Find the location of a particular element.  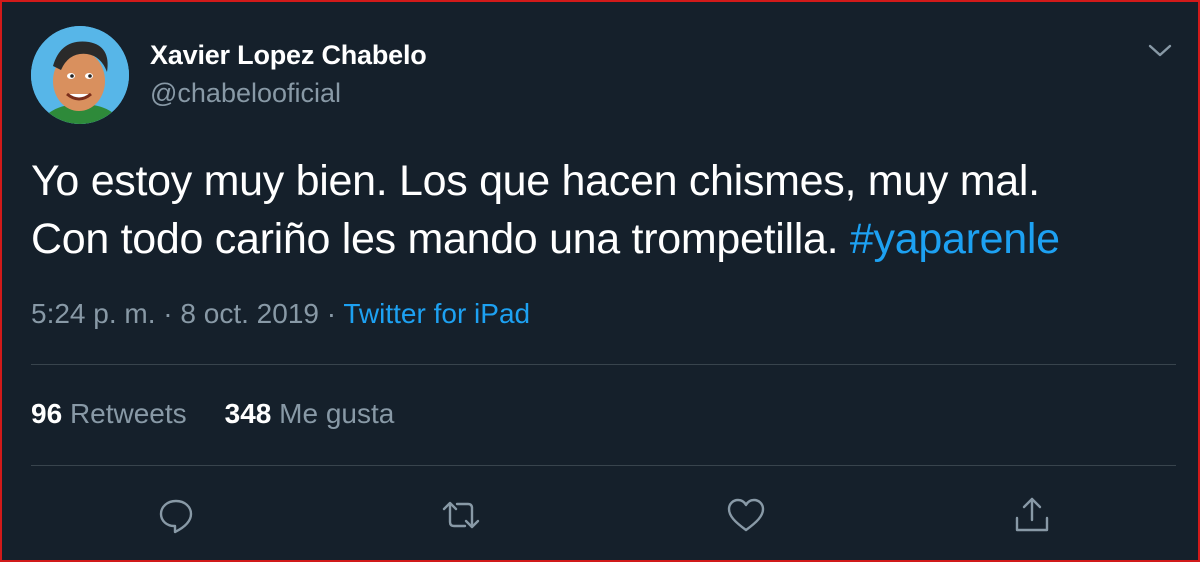

reply-icon is located at coordinates (176, 516).